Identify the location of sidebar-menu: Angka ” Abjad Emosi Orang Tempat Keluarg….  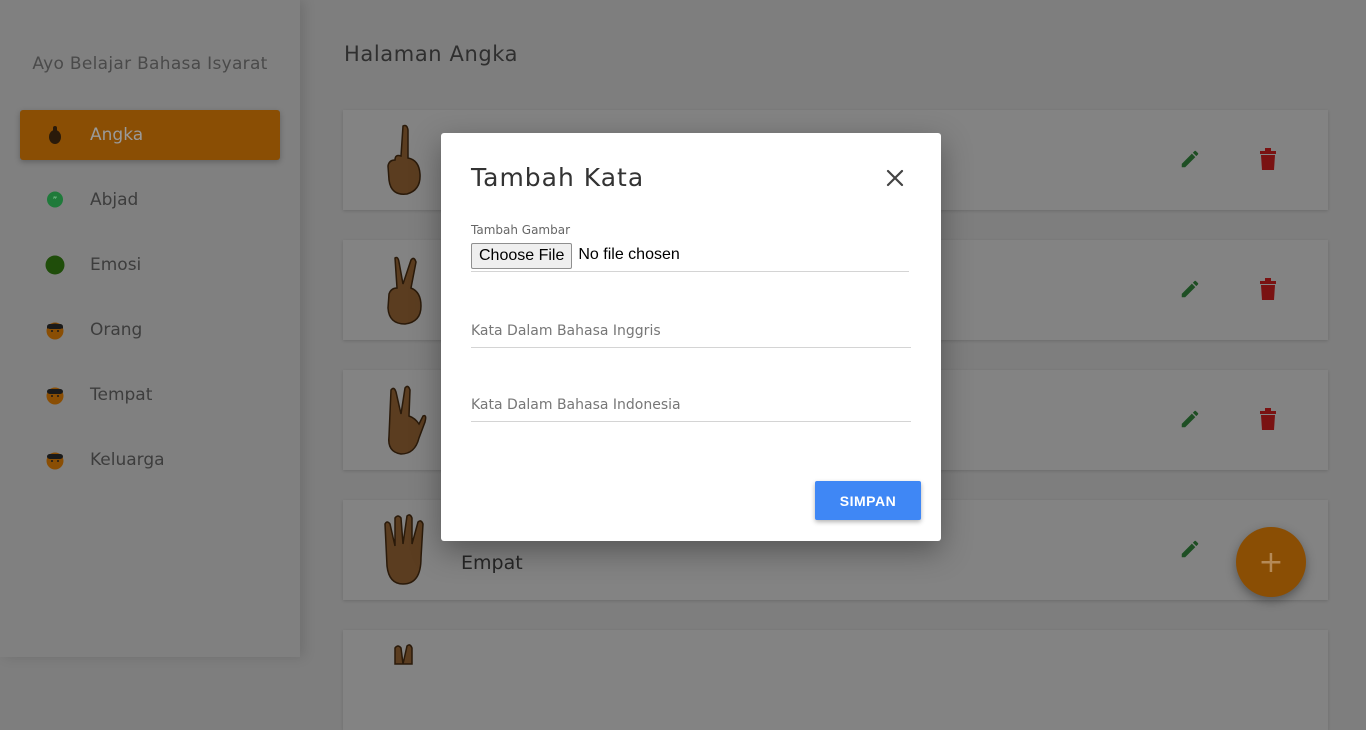
(150, 305).